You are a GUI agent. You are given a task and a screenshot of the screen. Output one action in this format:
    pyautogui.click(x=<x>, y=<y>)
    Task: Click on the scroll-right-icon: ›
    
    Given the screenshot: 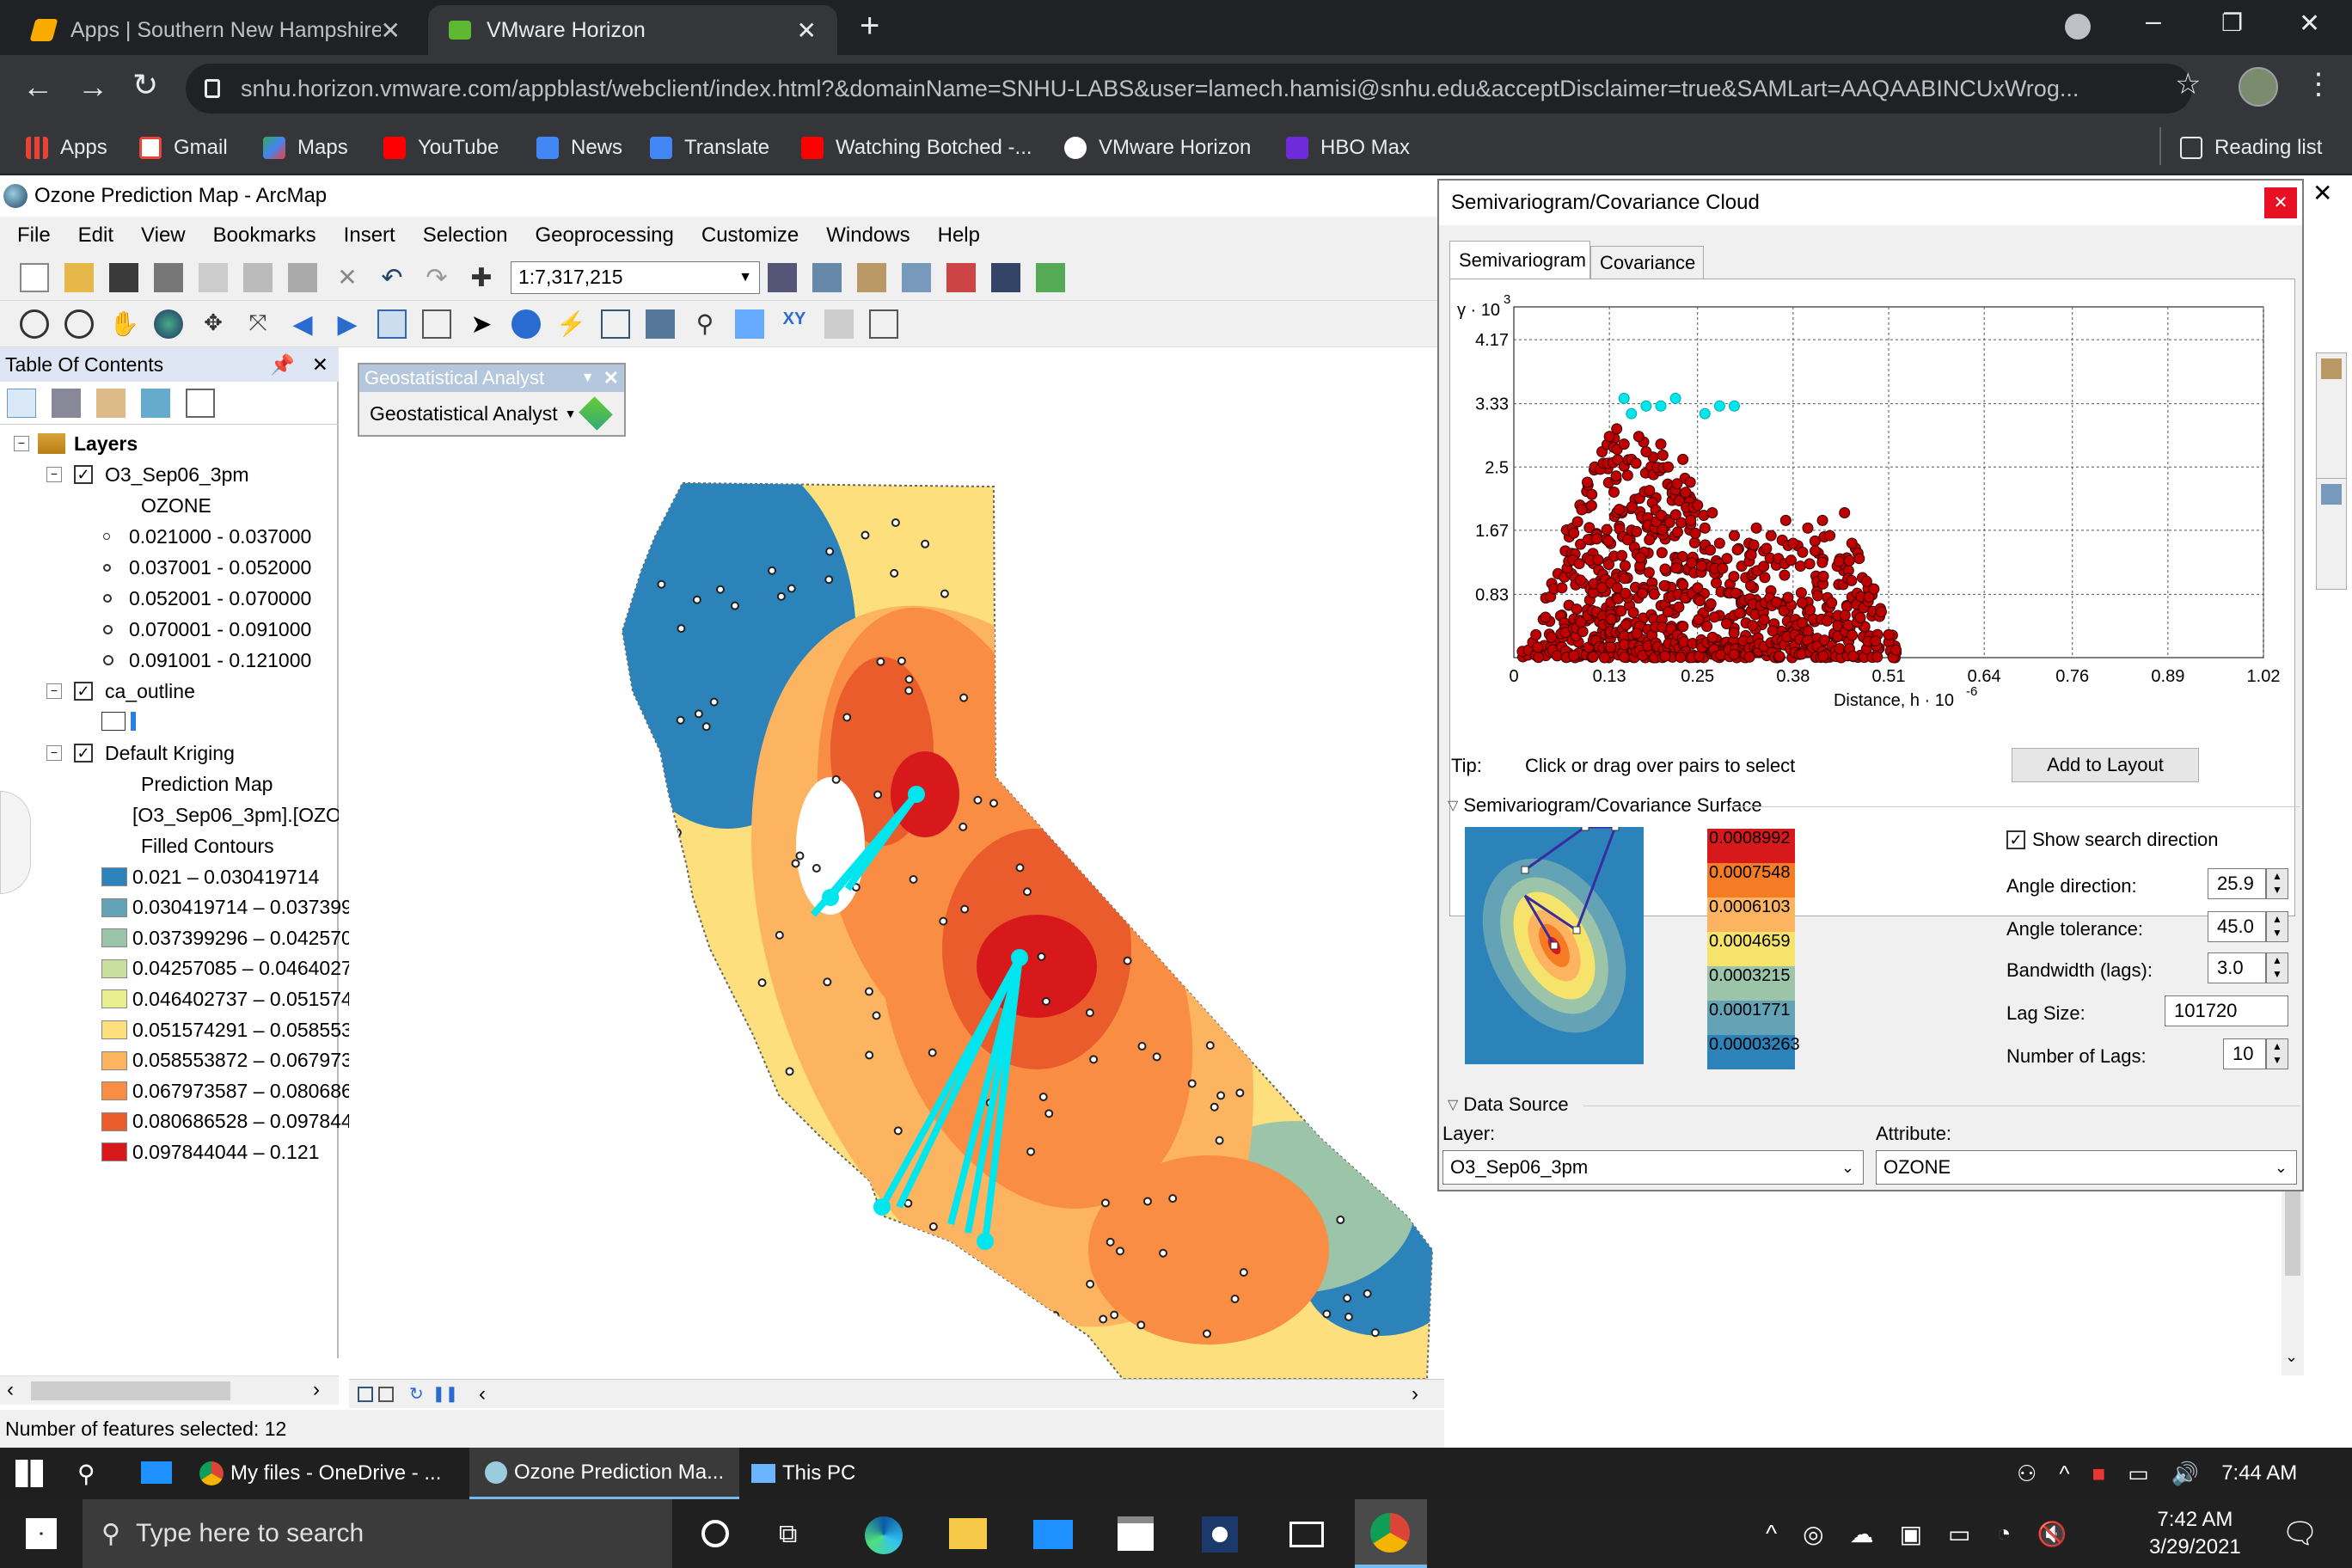 What is the action you would take?
    pyautogui.click(x=1415, y=1394)
    